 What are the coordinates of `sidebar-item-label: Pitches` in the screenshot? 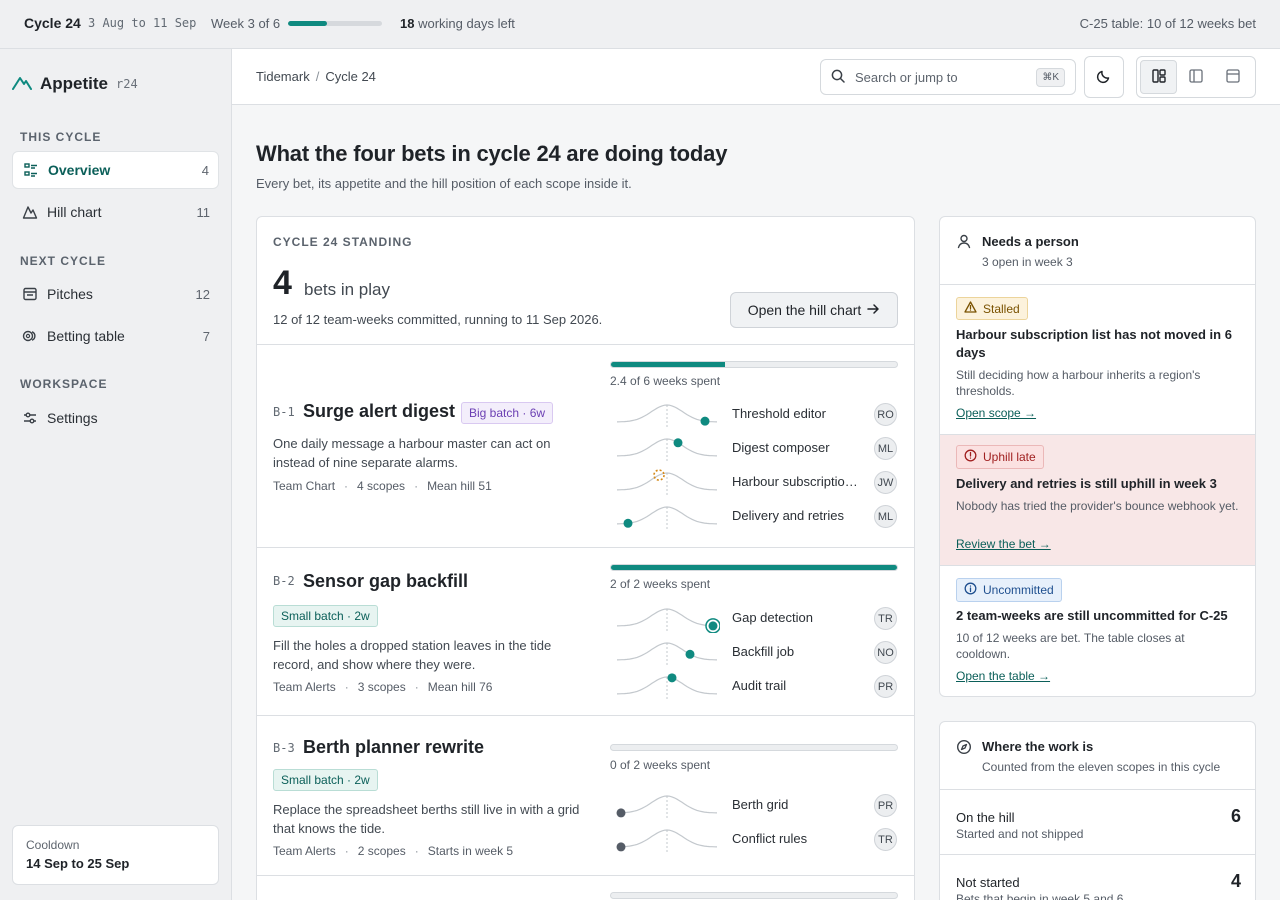 It's located at (70, 294).